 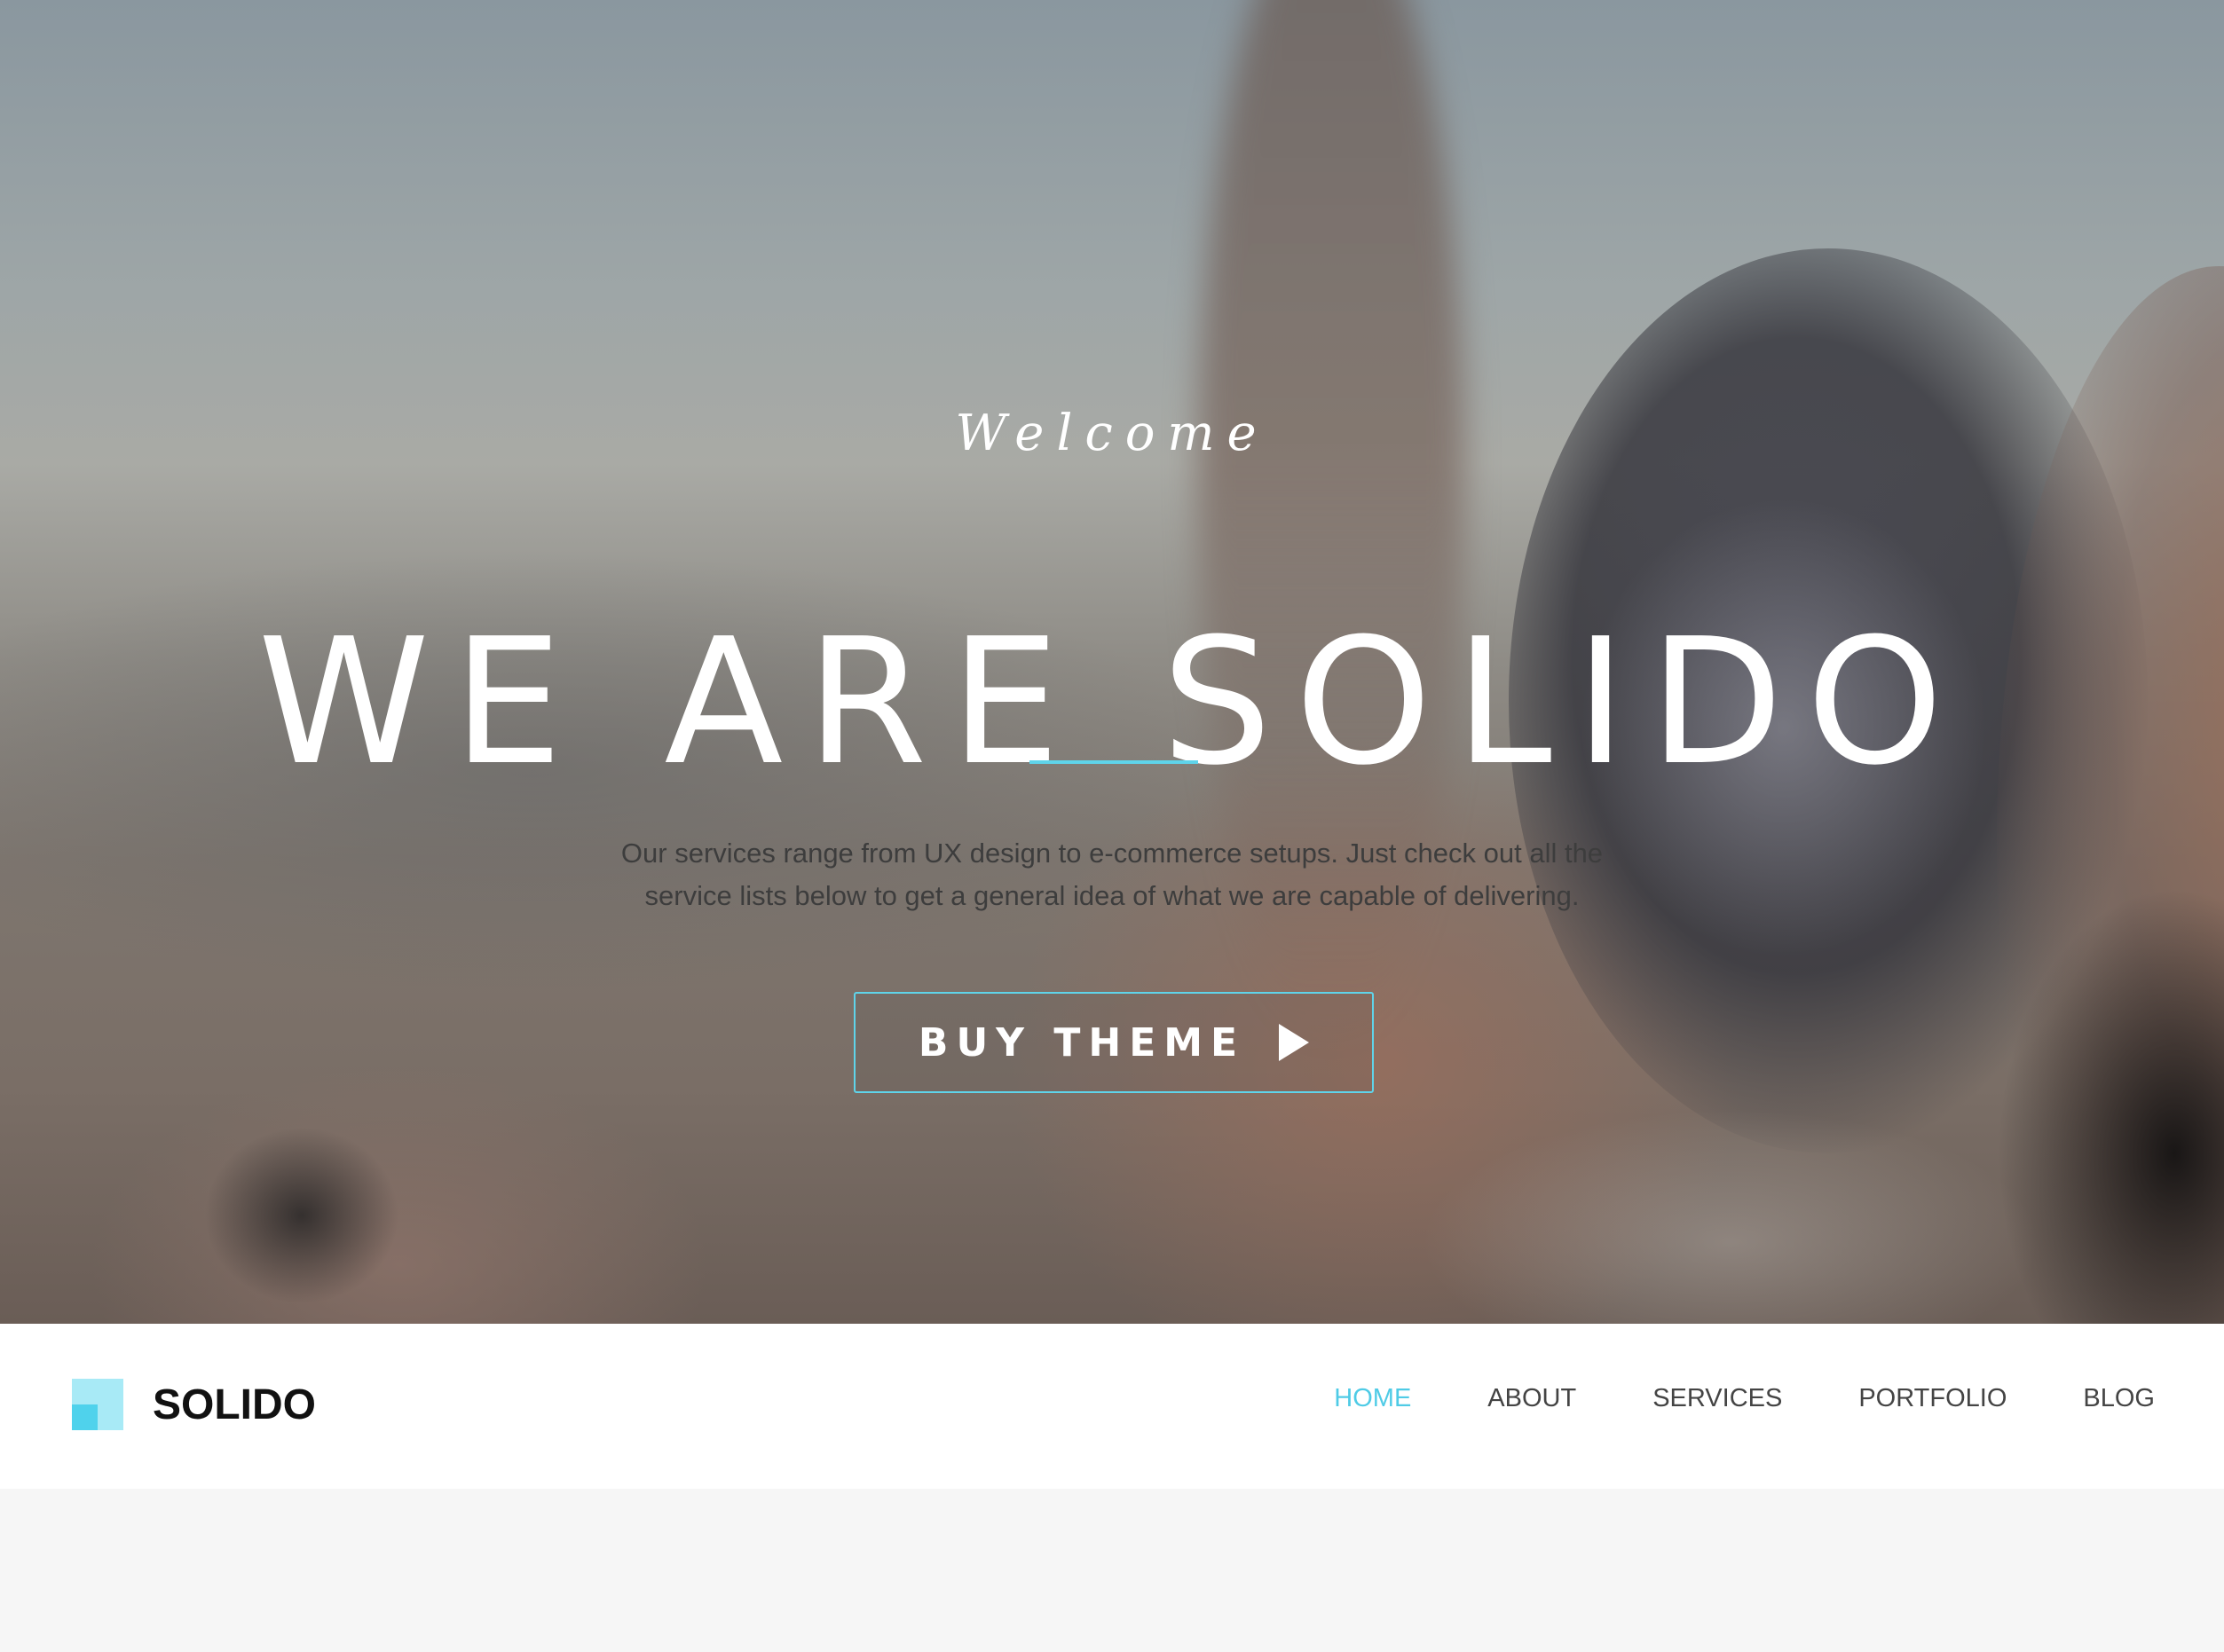 I want to click on logo-square-dark, so click(x=85, y=1417).